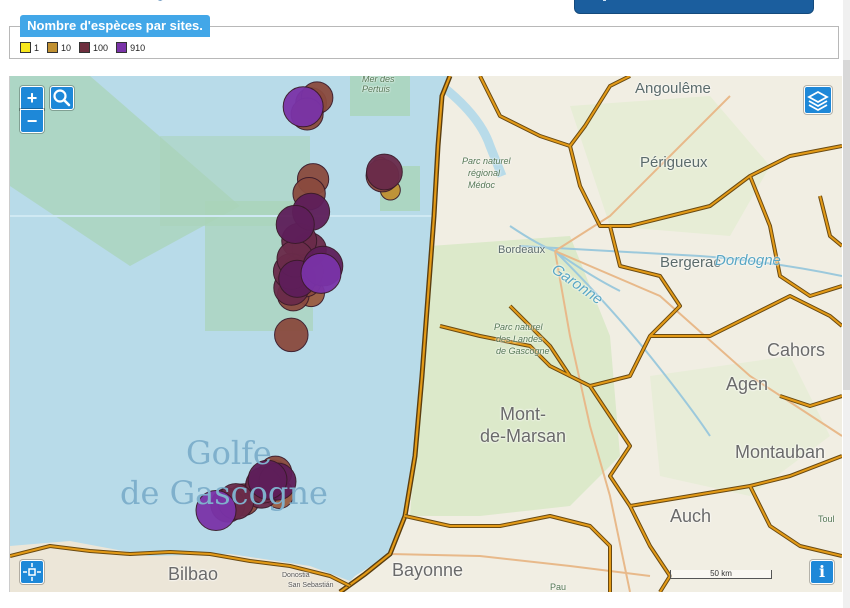 The image size is (850, 608). Describe the element at coordinates (428, 570) in the screenshot. I see `city-label-bayonne: Bayonne` at that location.